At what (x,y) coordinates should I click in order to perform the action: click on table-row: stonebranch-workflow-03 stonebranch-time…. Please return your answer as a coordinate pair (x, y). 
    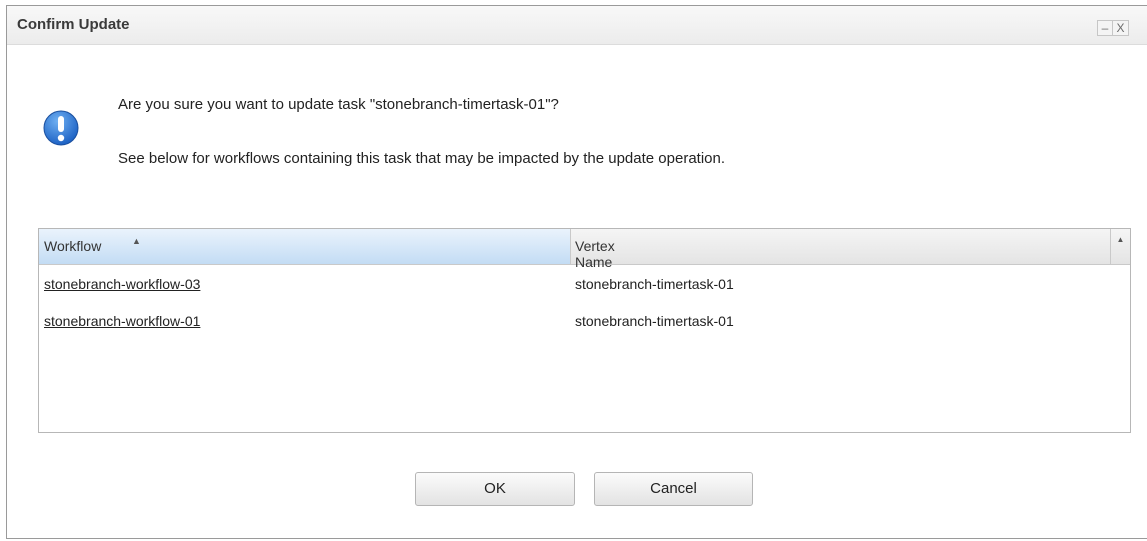
    Looking at the image, I should click on (575, 286).